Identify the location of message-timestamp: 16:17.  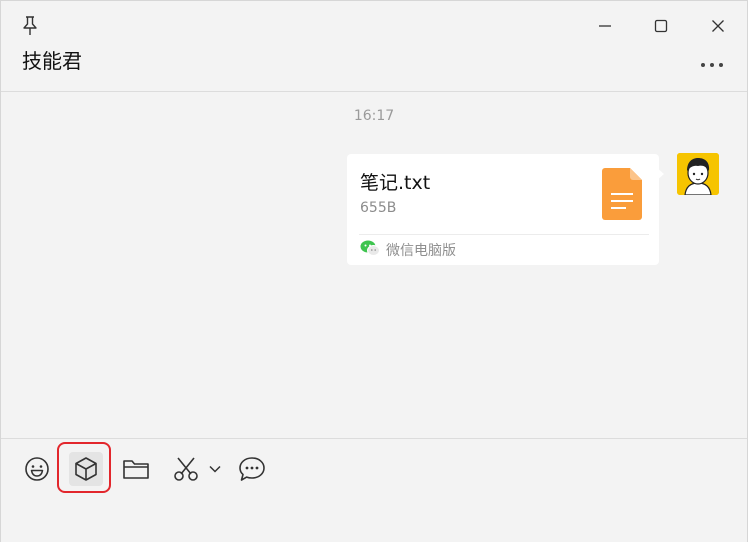
(374, 116).